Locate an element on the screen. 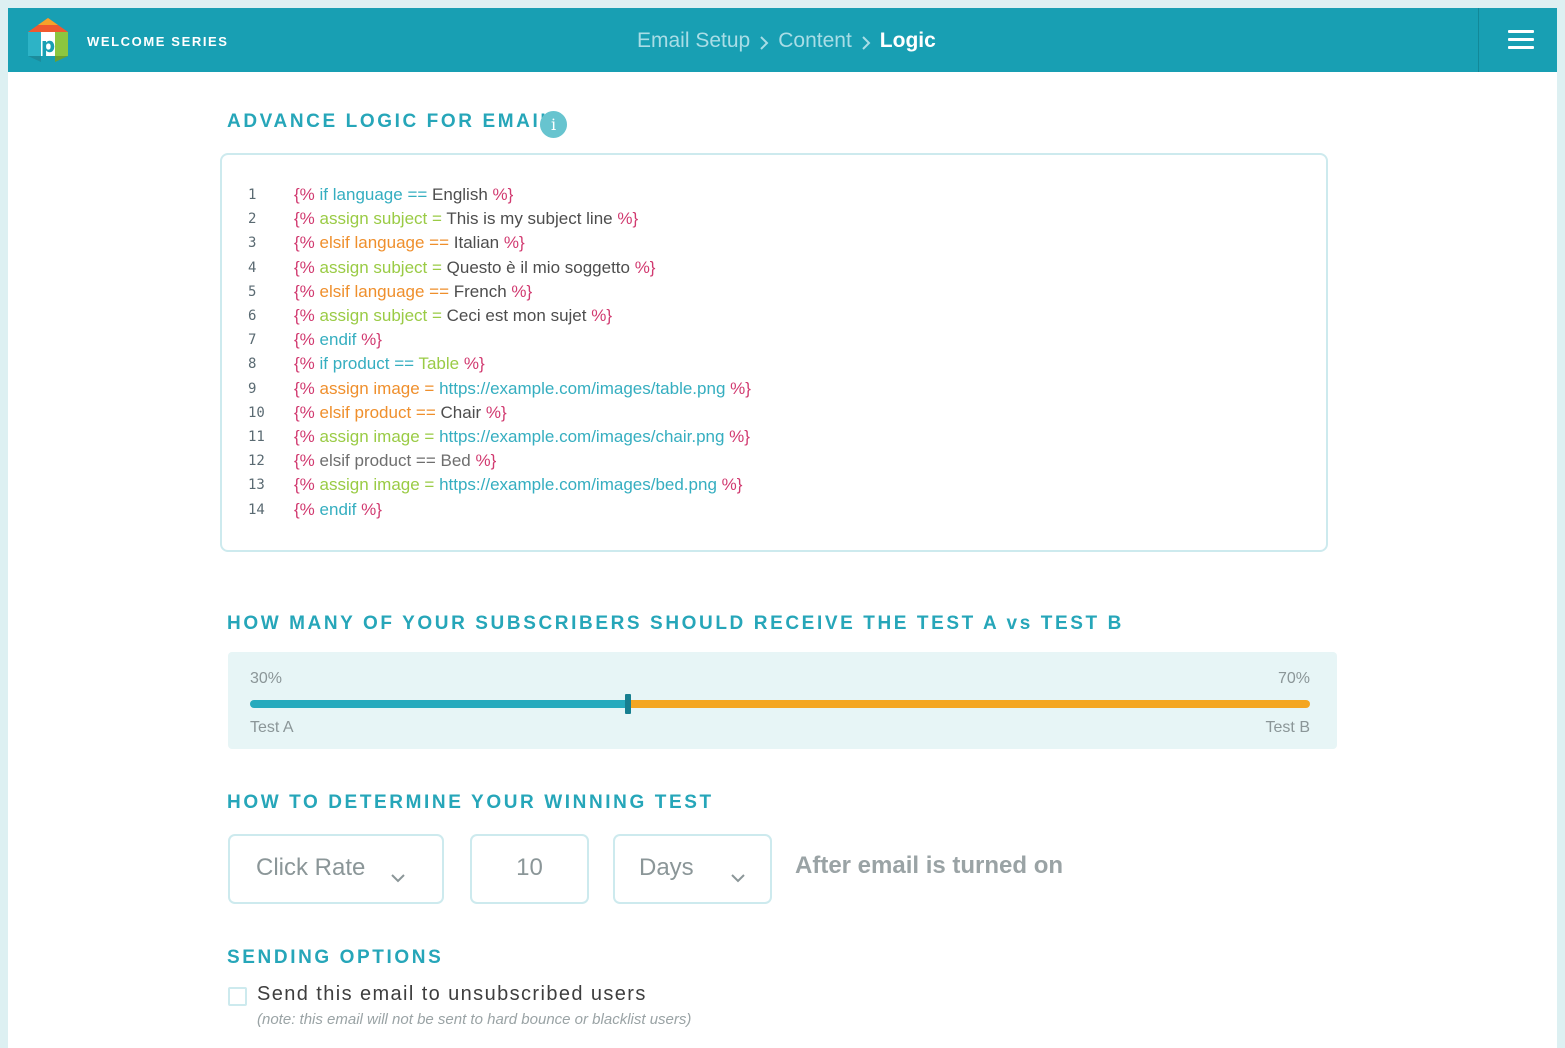 The height and width of the screenshot is (1048, 1565). hamburger-menu-icon is located at coordinates (1521, 40).